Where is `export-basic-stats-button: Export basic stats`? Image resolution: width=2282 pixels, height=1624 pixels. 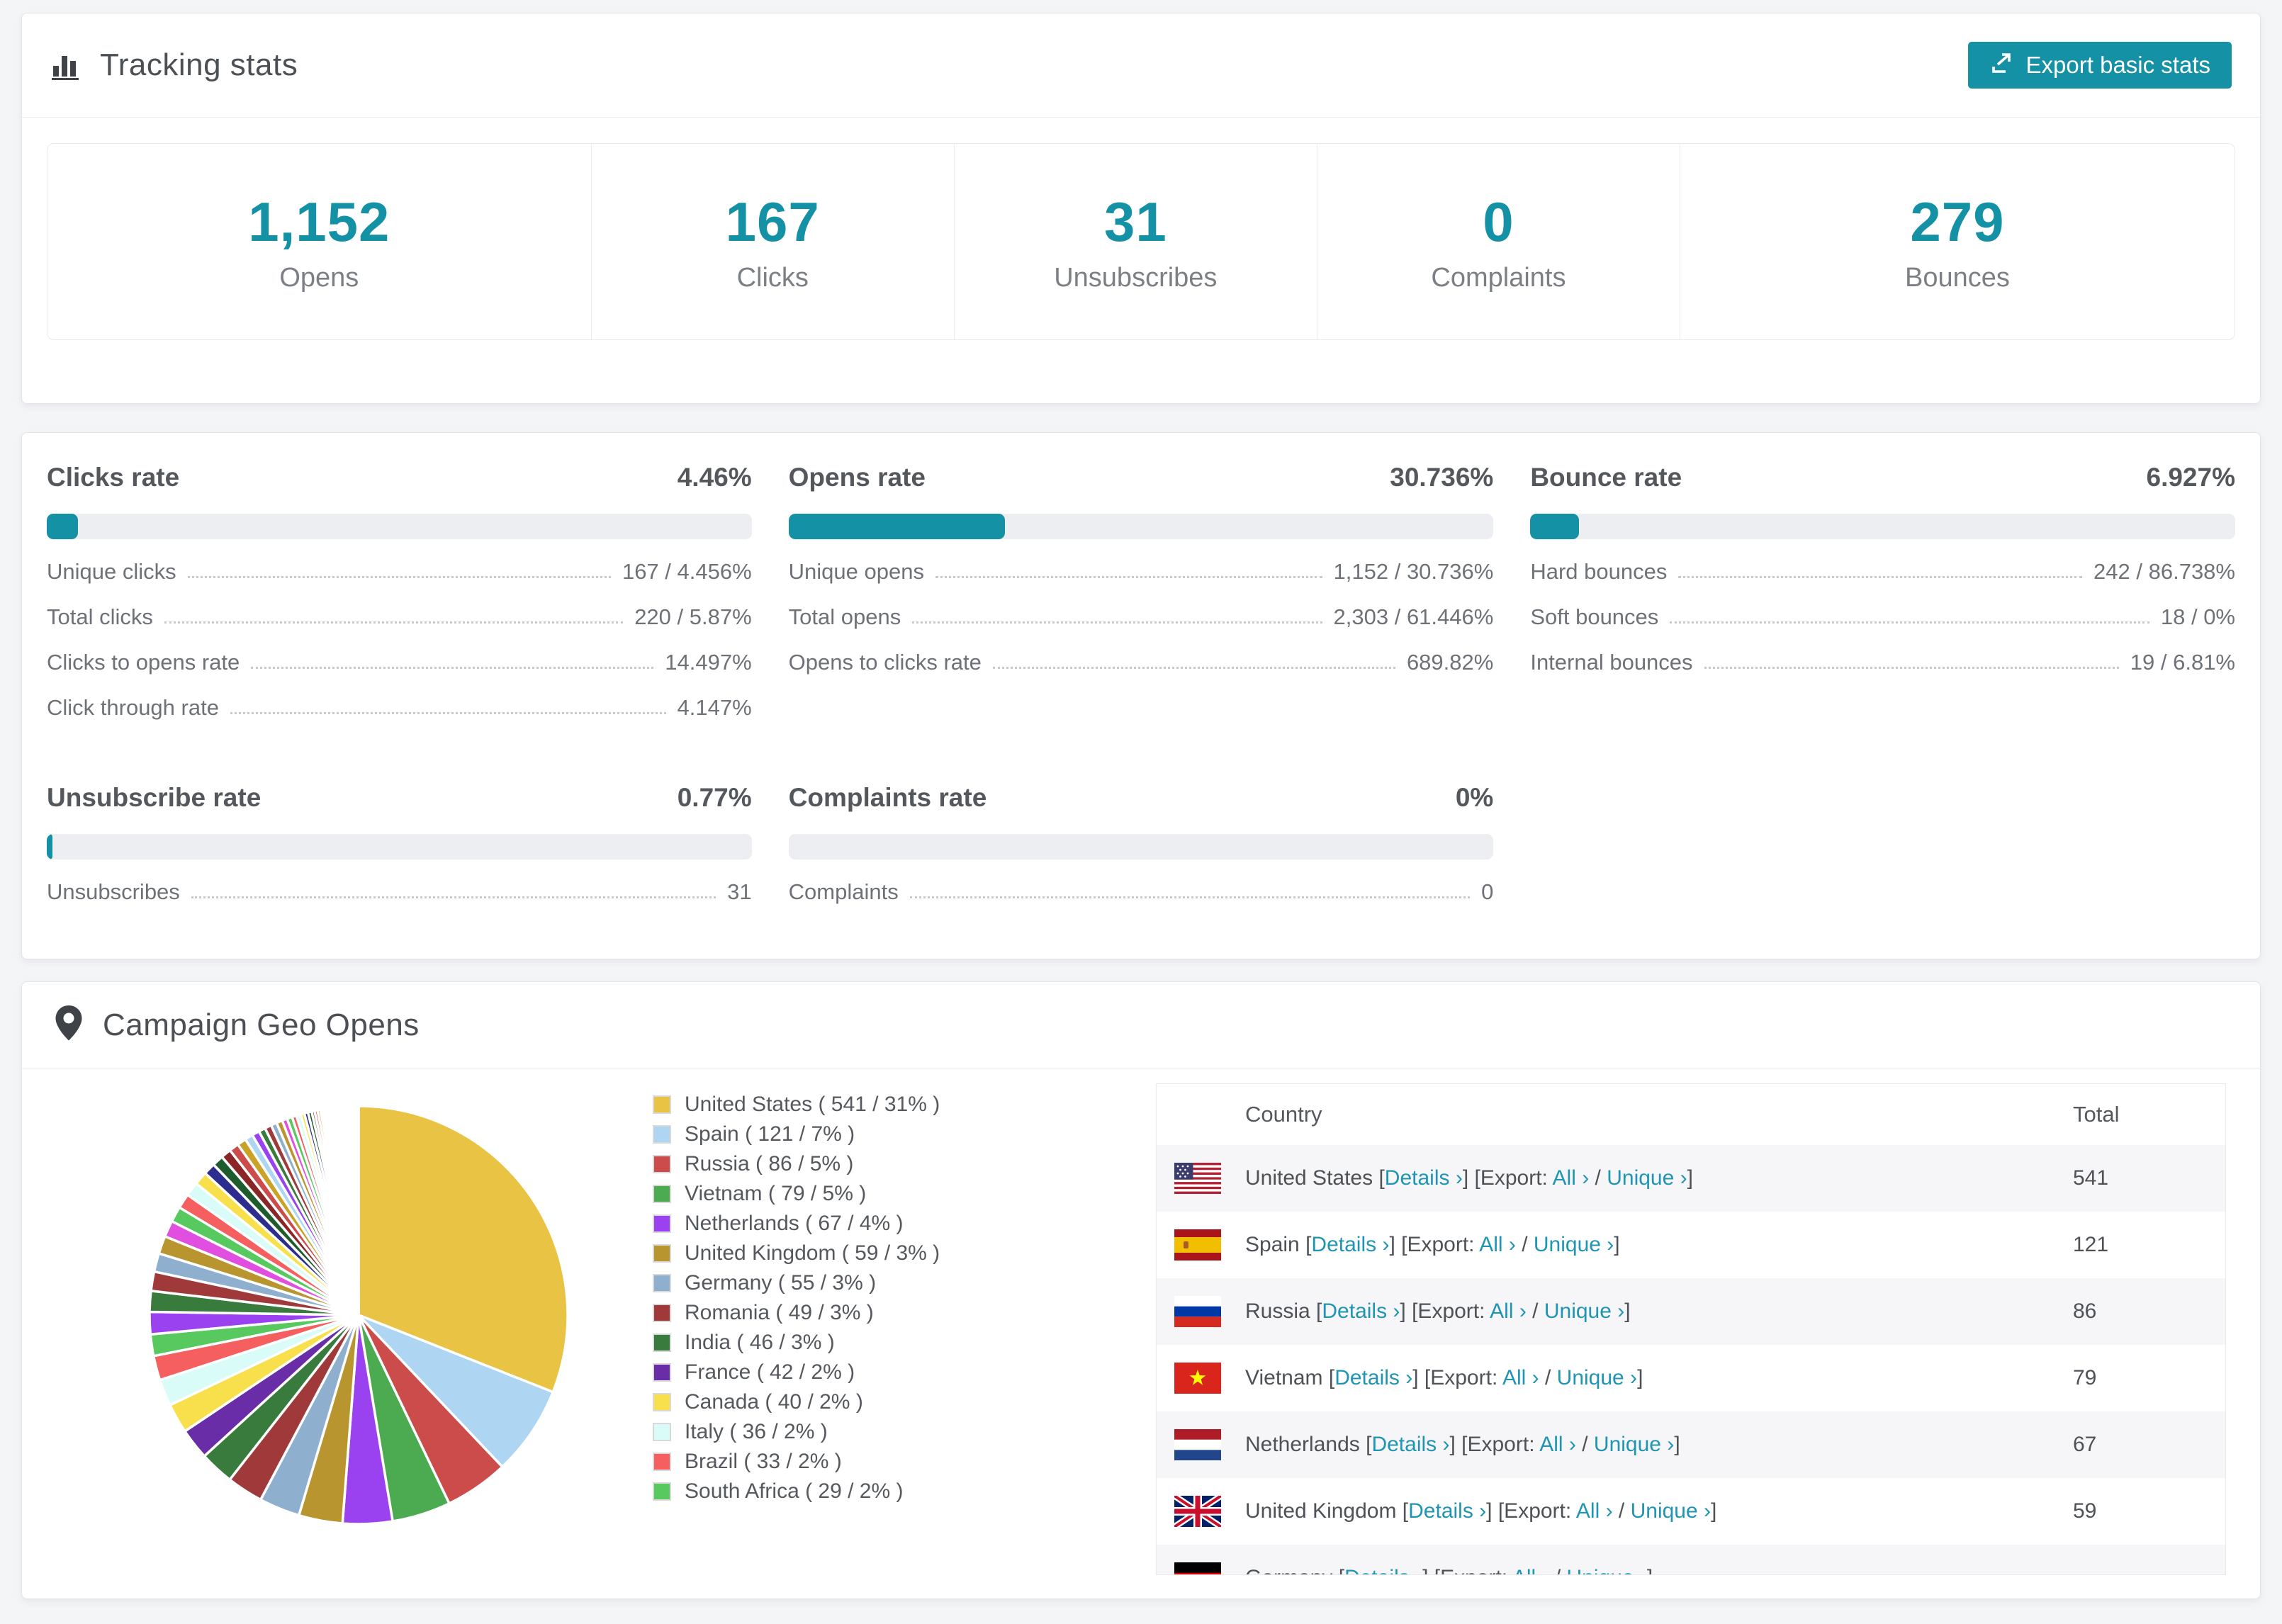 export-basic-stats-button: Export basic stats is located at coordinates (2099, 66).